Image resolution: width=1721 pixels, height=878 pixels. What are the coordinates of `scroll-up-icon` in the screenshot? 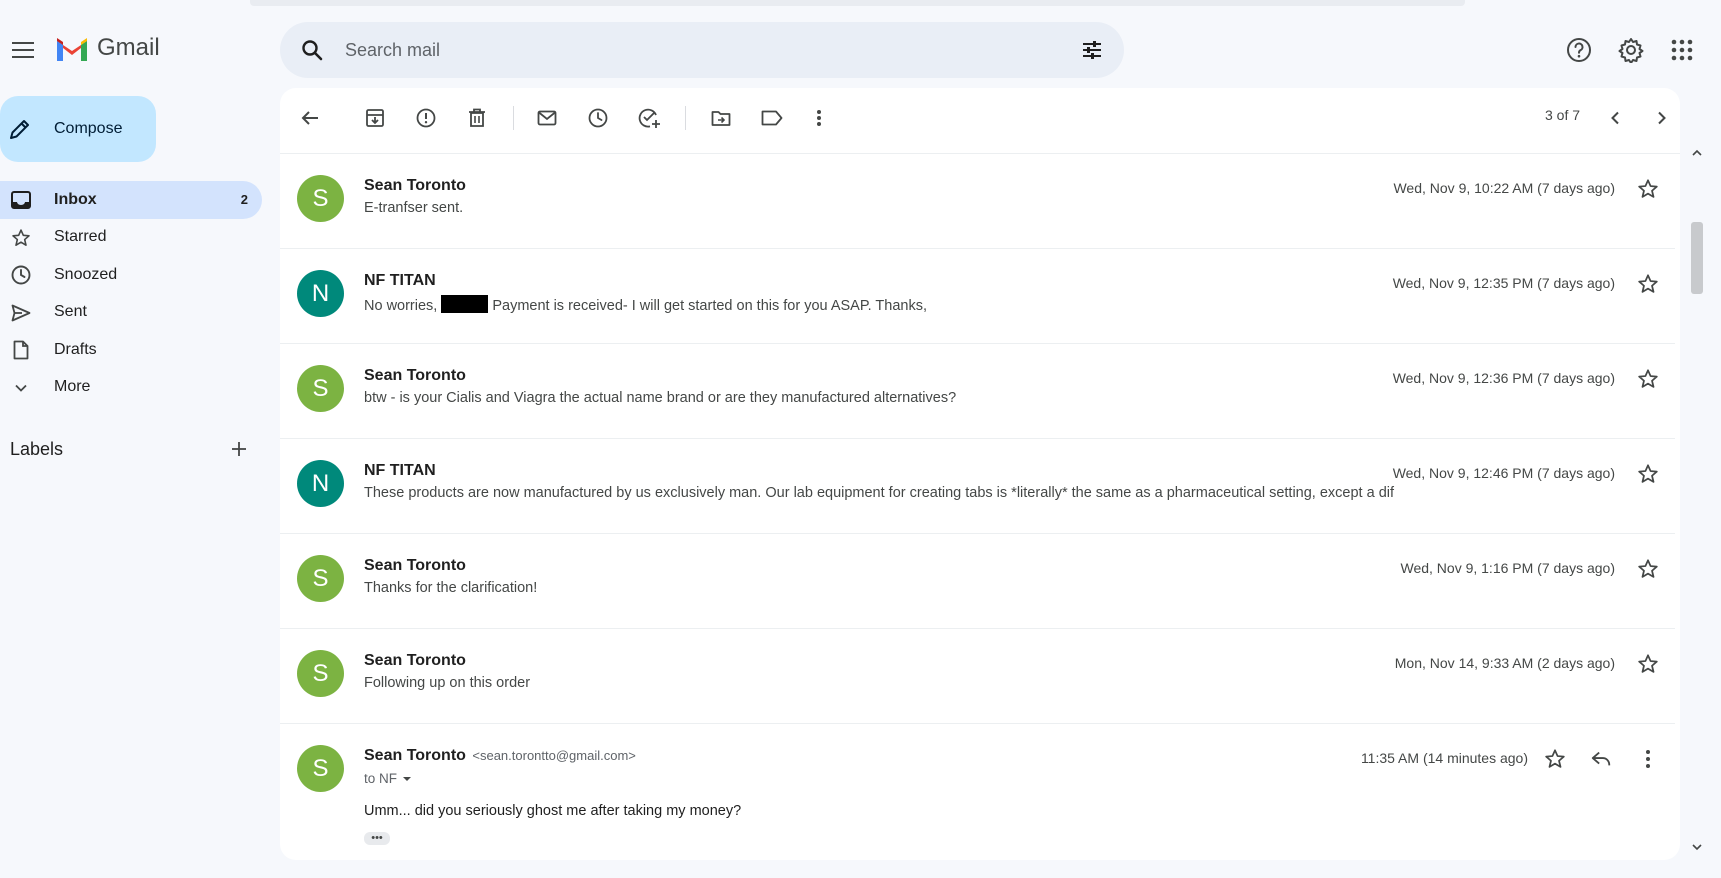 It's located at (1697, 153).